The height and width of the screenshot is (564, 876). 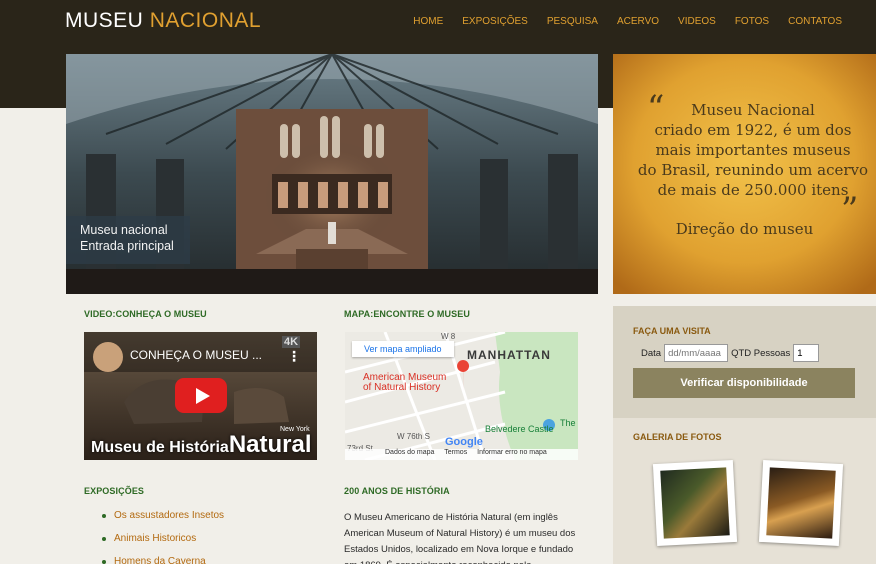 What do you see at coordinates (428, 21) in the screenshot?
I see `nav-home: HOME` at bounding box center [428, 21].